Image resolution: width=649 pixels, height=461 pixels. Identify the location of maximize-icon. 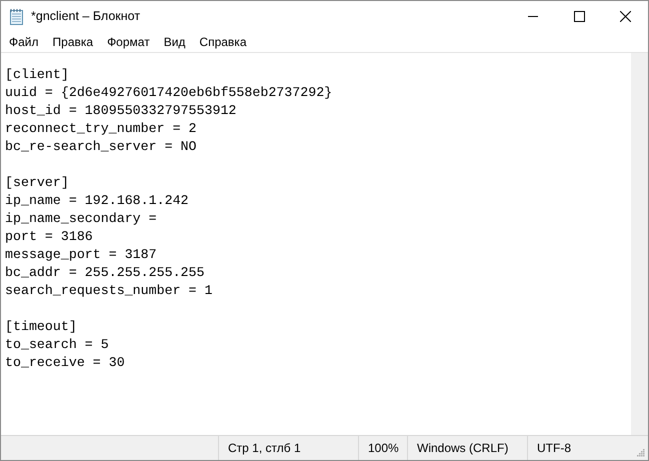
(579, 16).